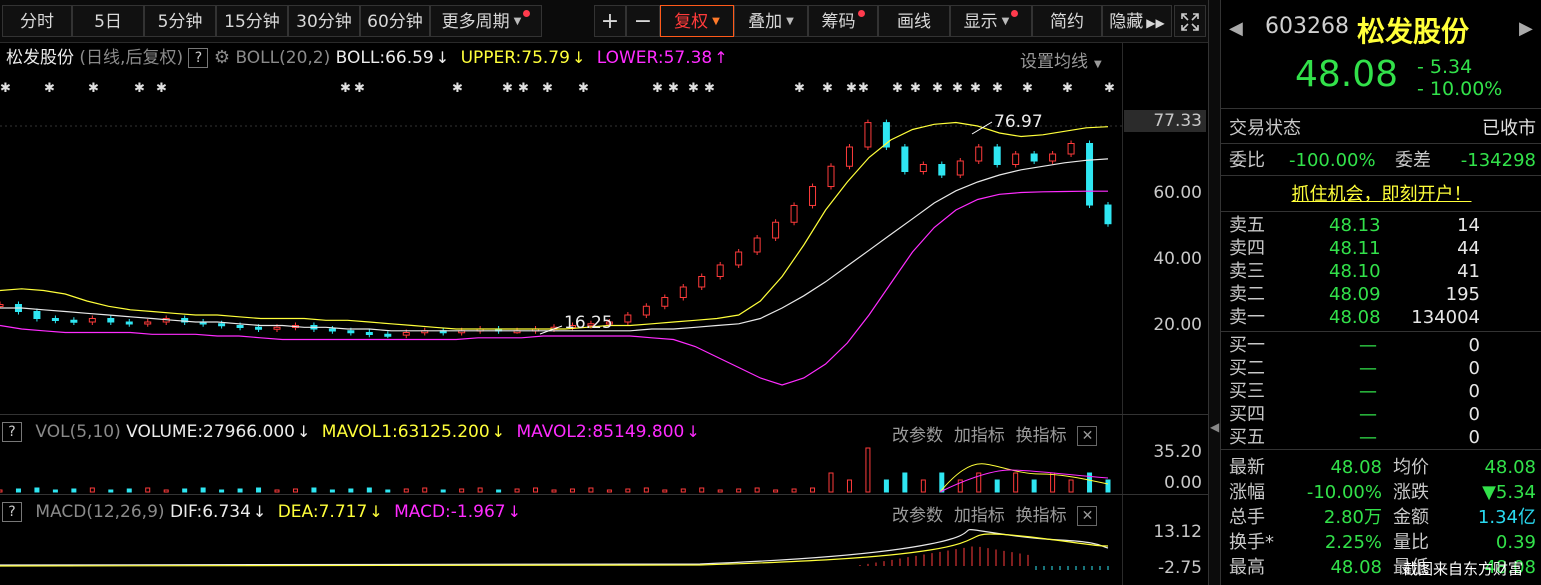 Image resolution: width=1541 pixels, height=585 pixels. What do you see at coordinates (77, 432) in the screenshot?
I see `indicator-name-label: VOL(5,10)` at bounding box center [77, 432].